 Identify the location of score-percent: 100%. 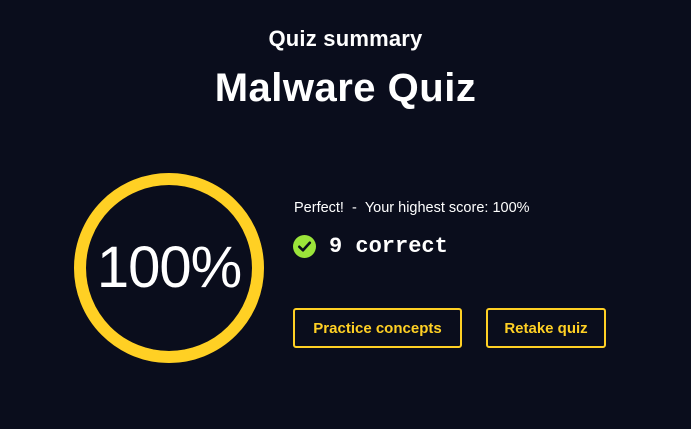
(169, 267).